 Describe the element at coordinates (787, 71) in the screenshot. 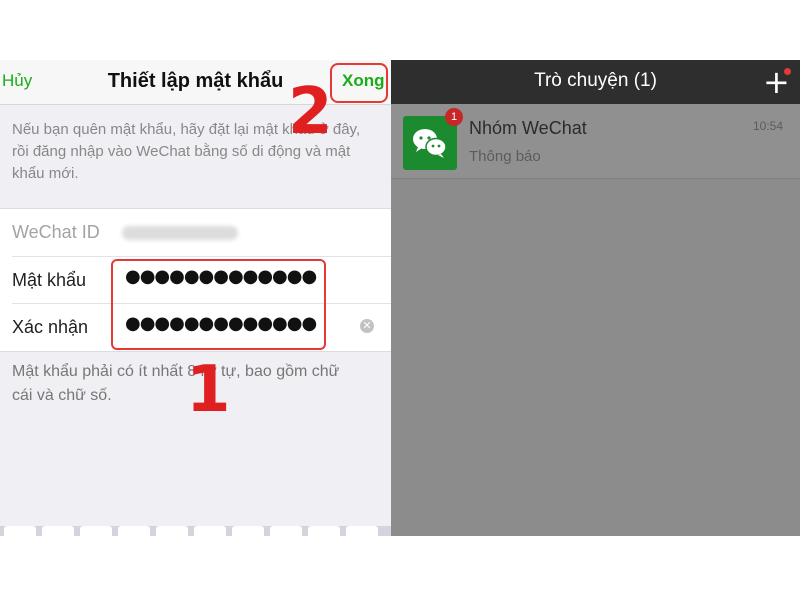

I see `notification-dot` at that location.